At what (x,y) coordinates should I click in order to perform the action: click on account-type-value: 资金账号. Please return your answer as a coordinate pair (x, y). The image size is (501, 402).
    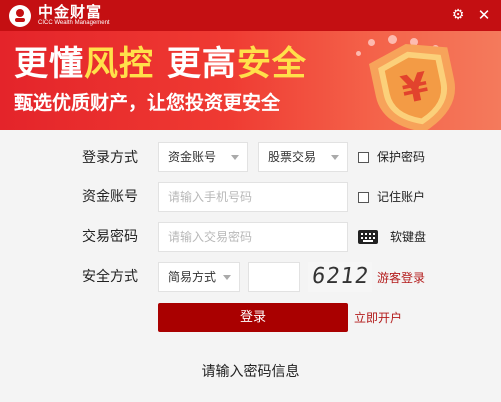
    Looking at the image, I should click on (192, 157).